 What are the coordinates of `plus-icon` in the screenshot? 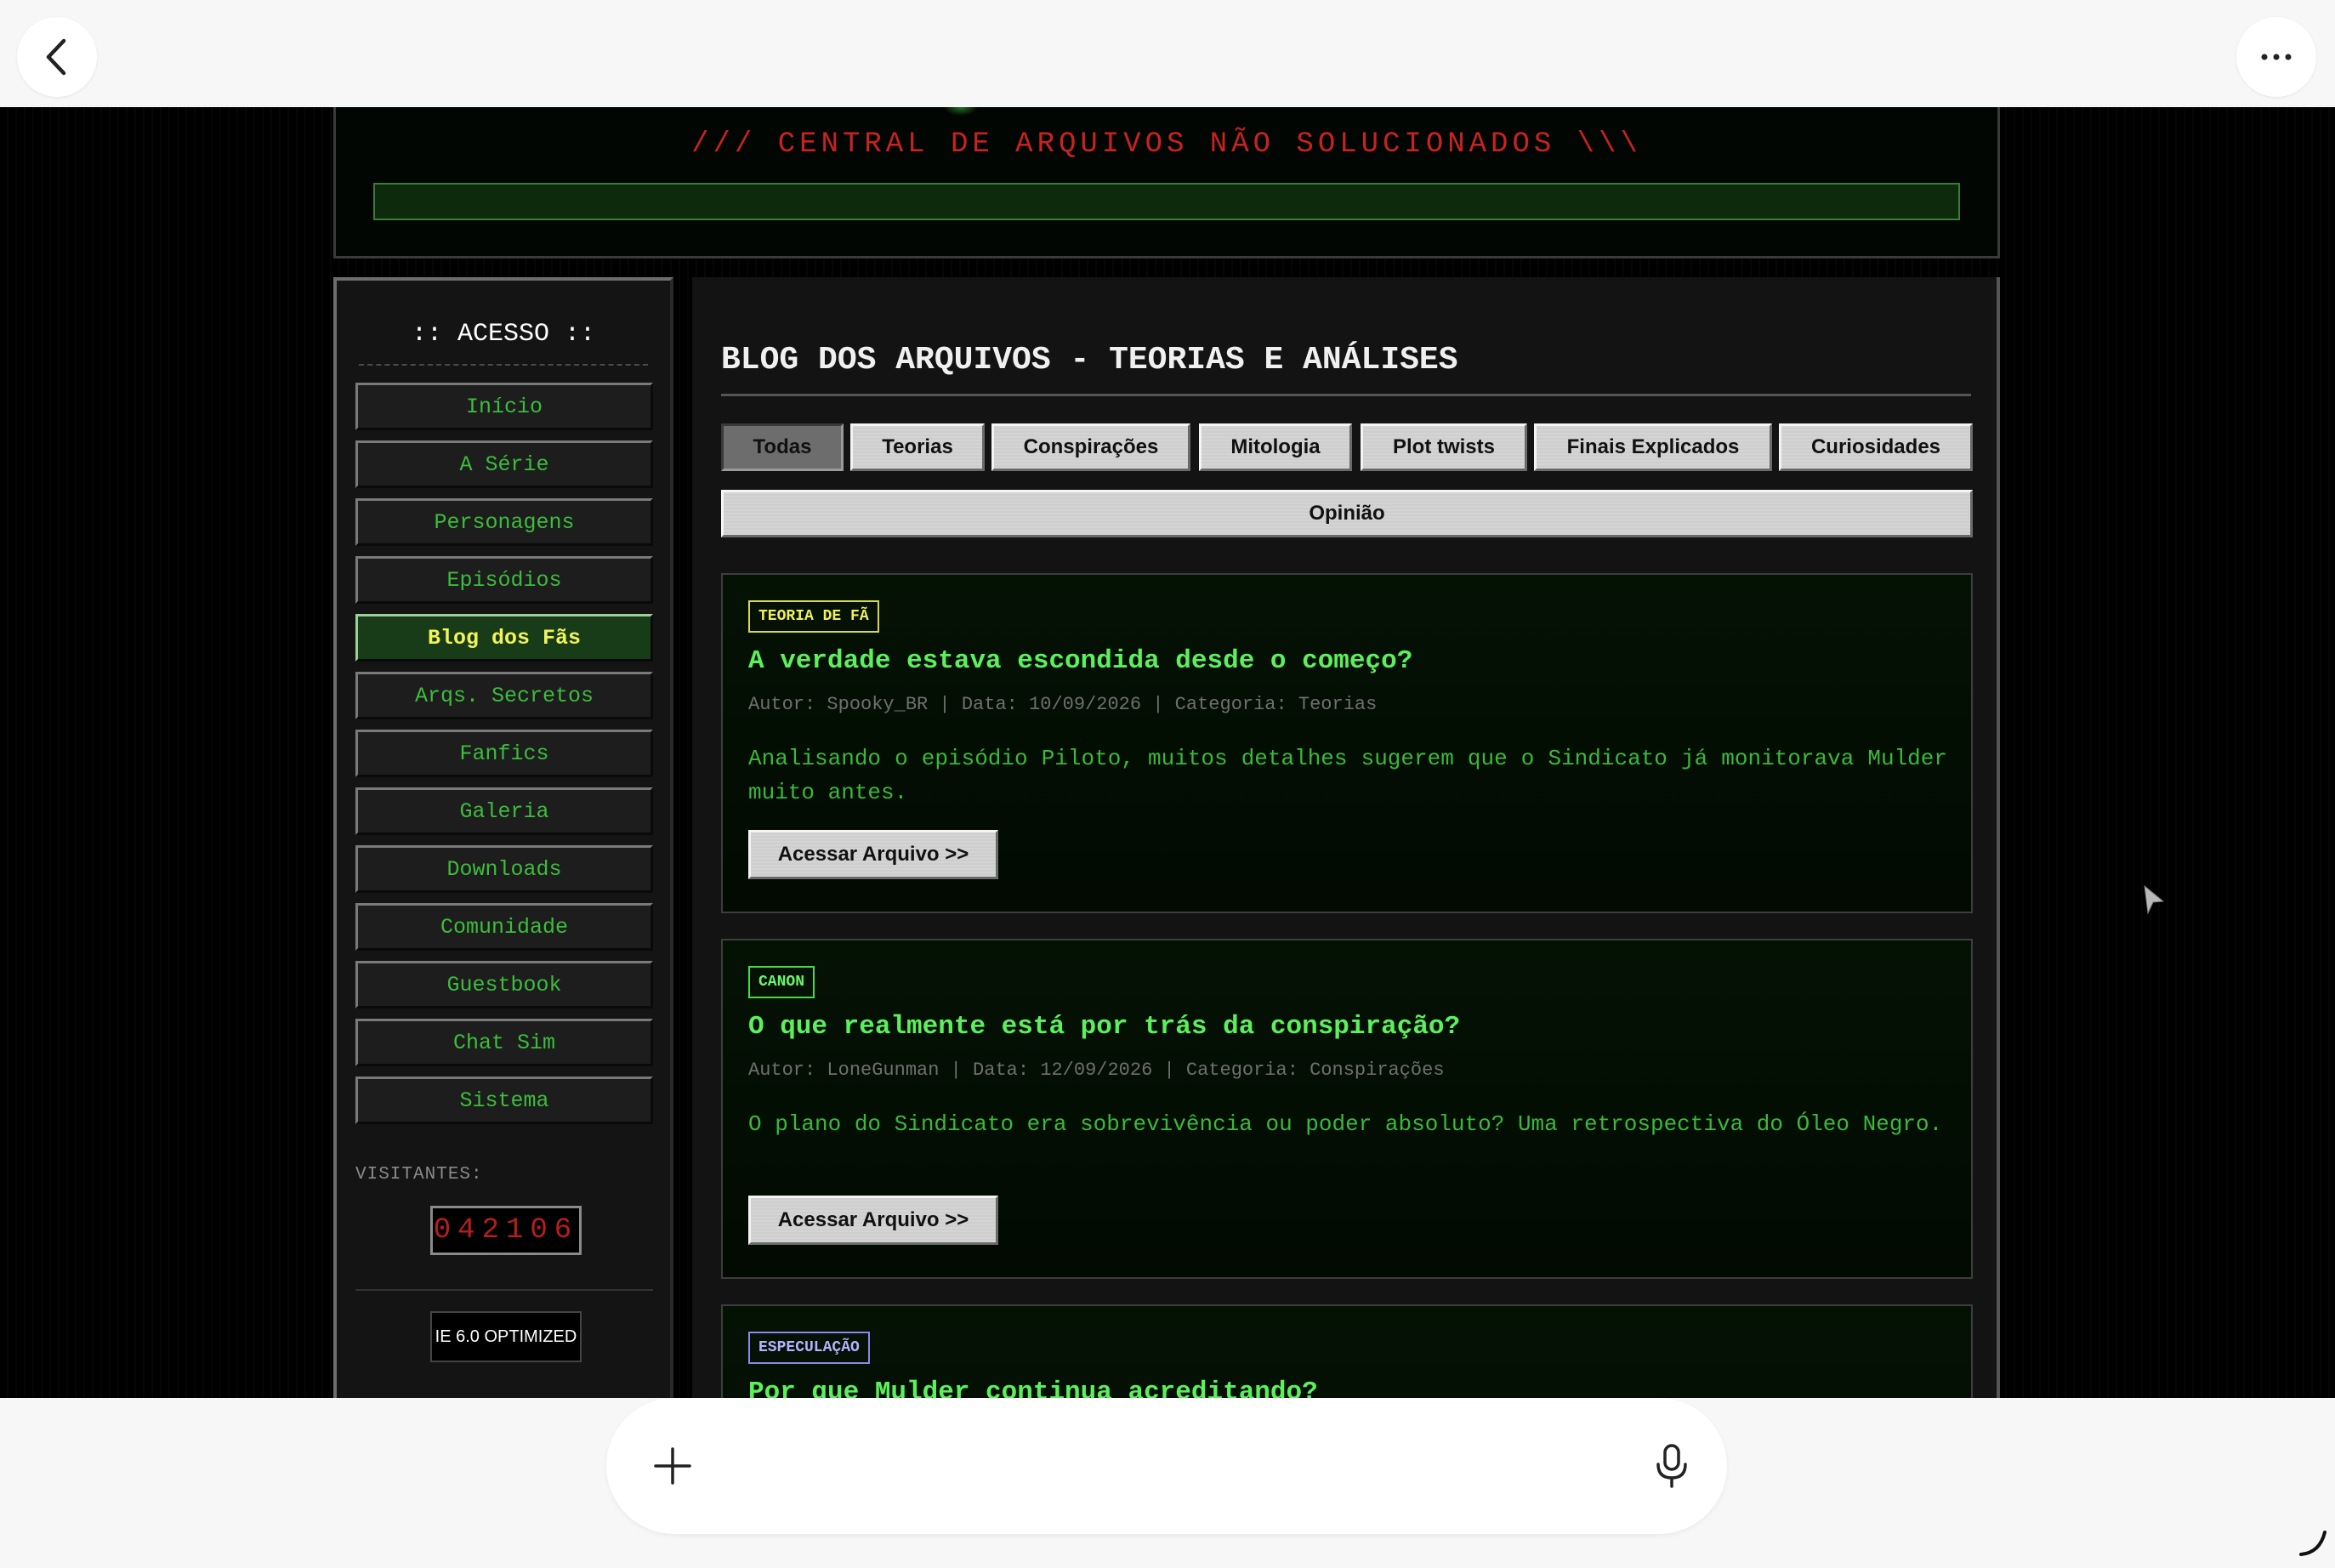 It's located at (672, 1466).